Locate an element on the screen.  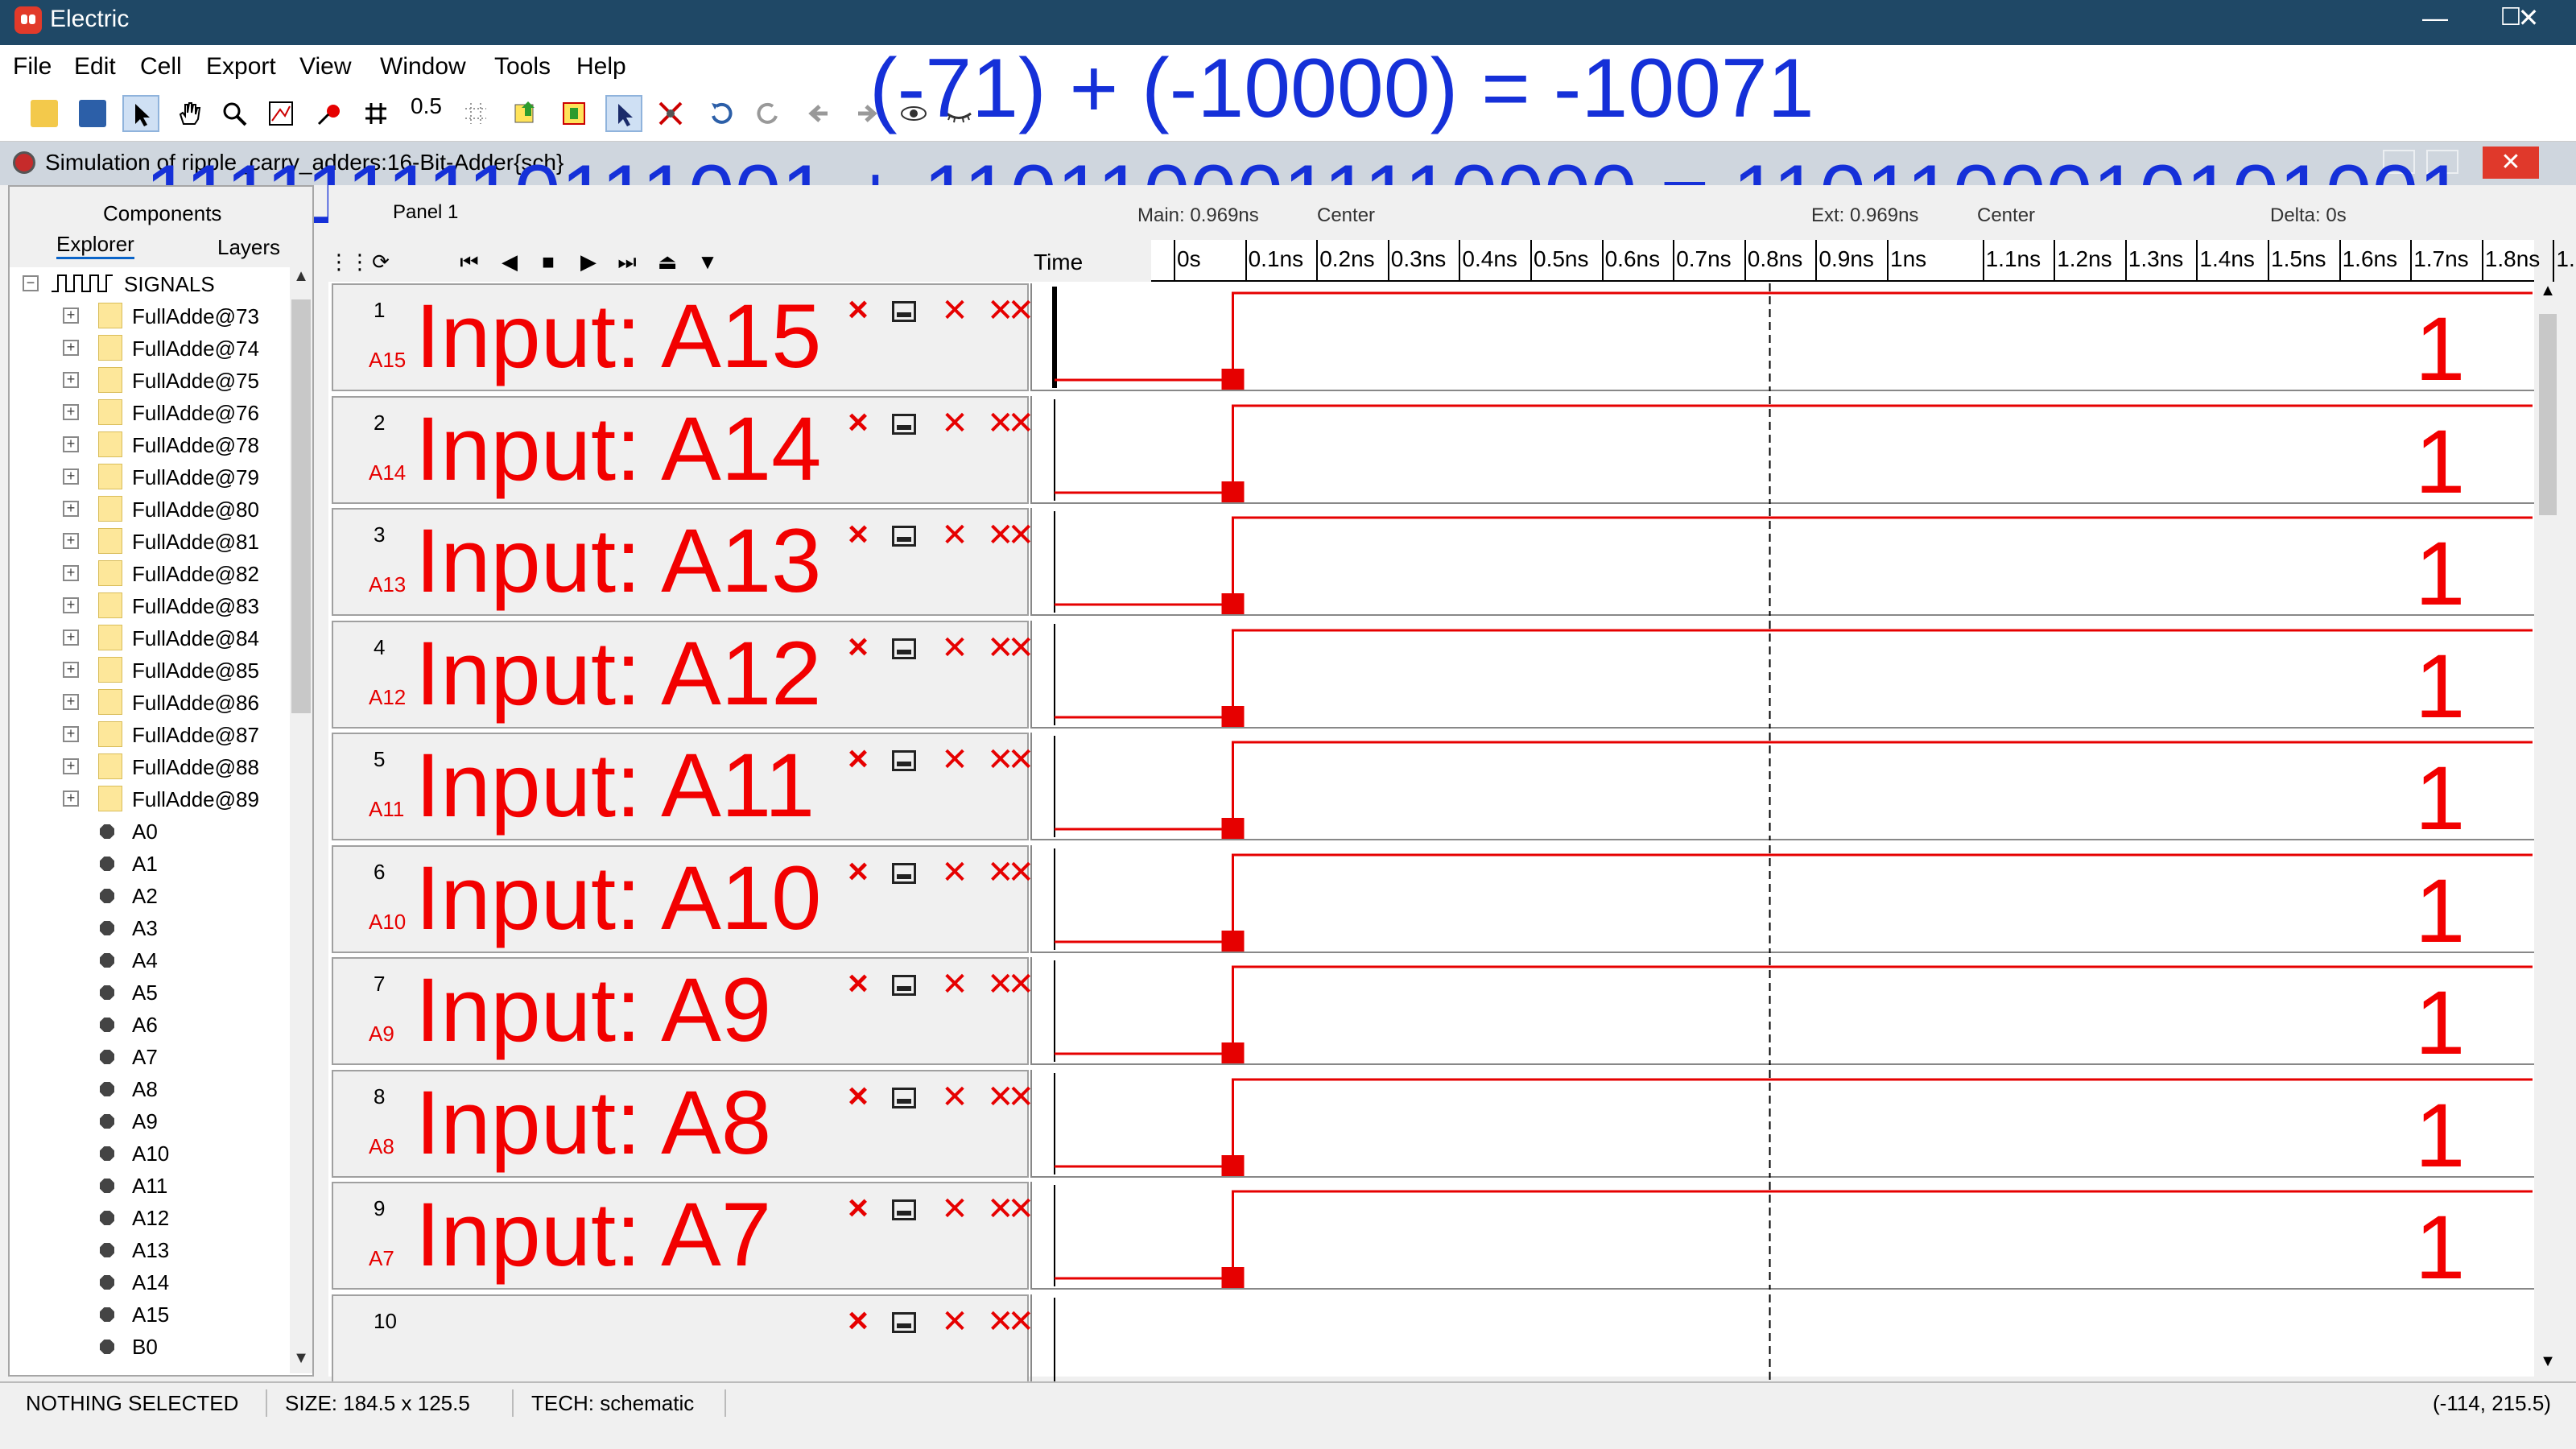
panel-label: Panel 1 is located at coordinates (425, 212).